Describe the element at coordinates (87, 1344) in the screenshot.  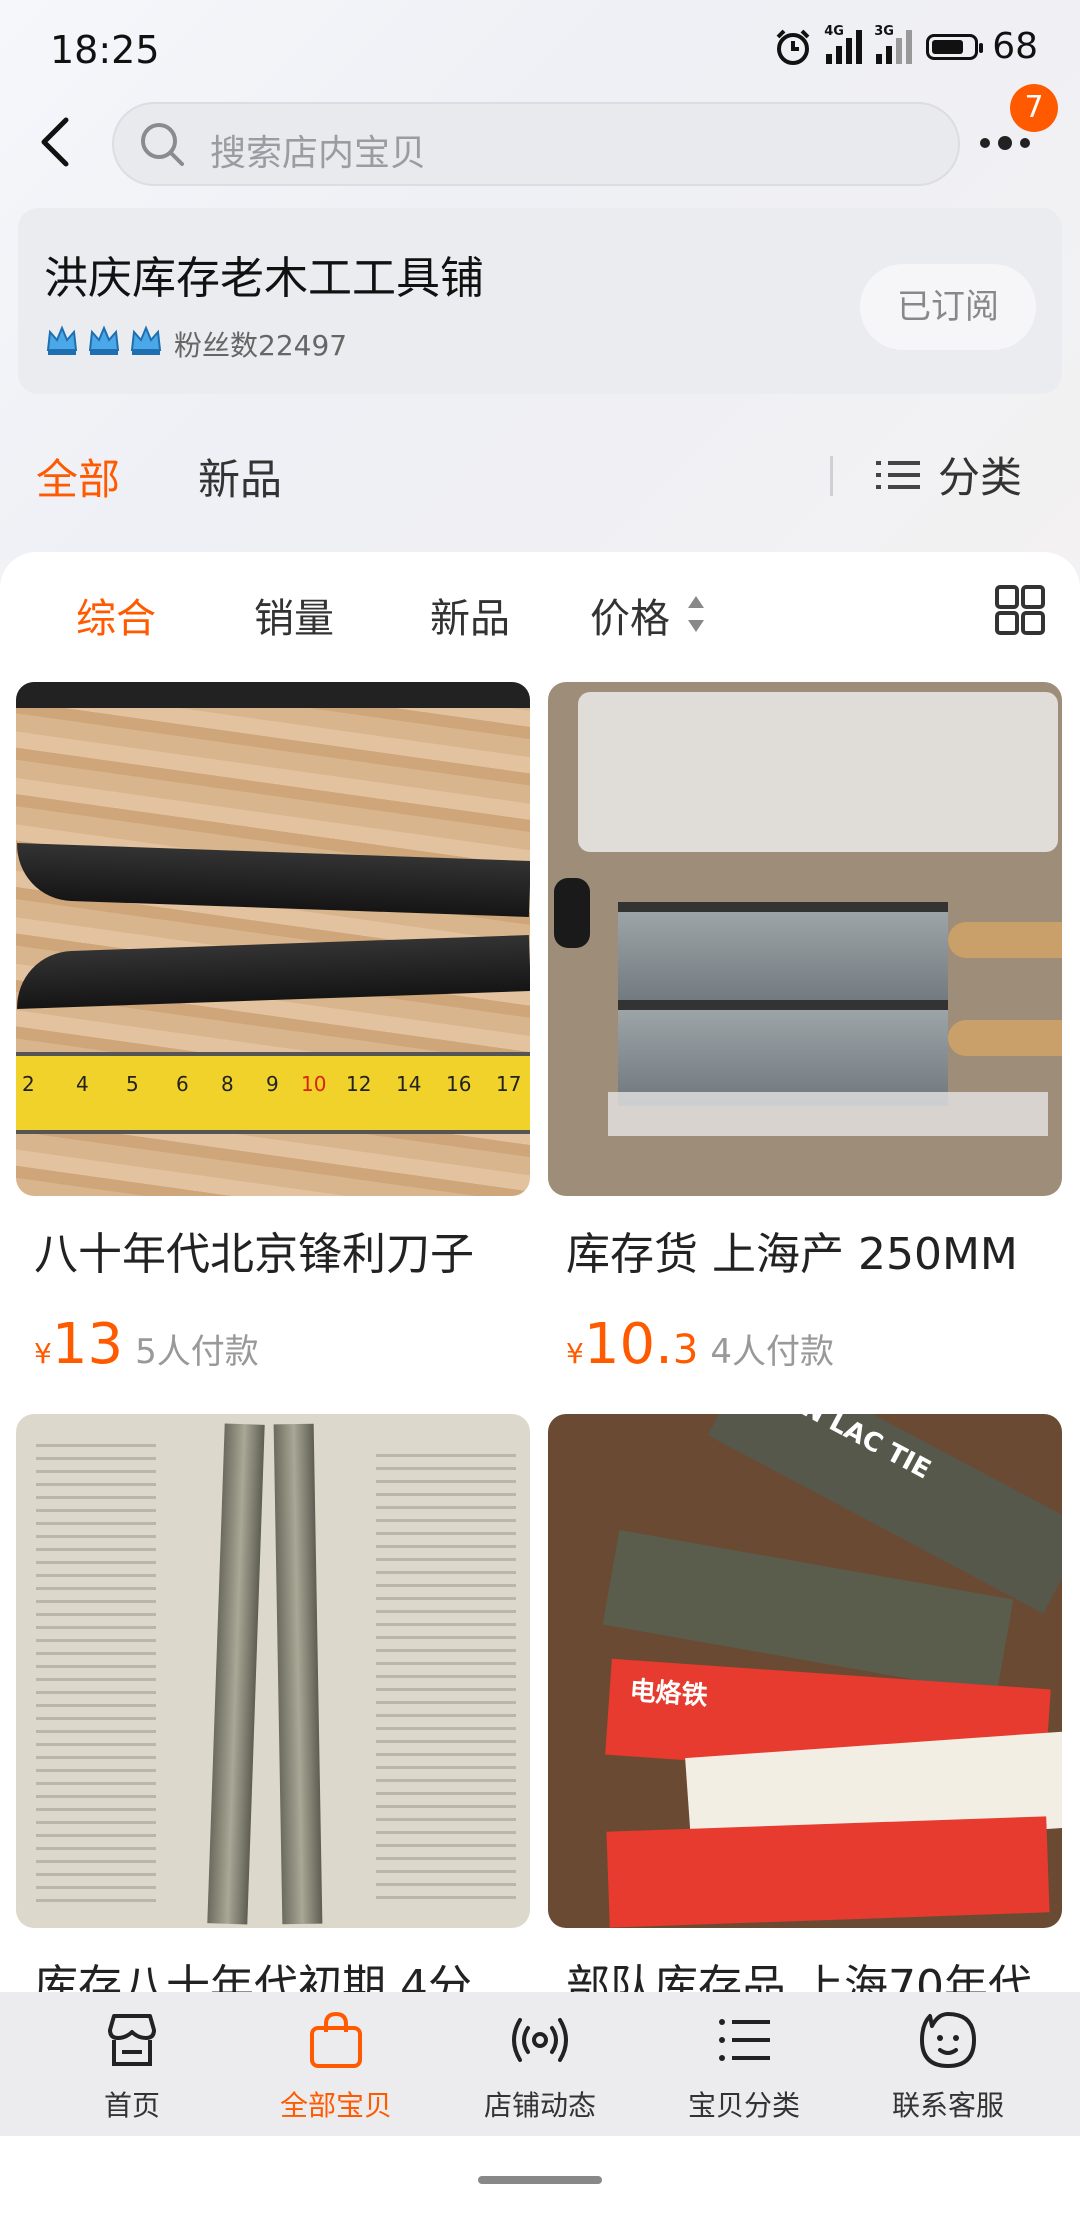
I see `price-value: 13` at that location.